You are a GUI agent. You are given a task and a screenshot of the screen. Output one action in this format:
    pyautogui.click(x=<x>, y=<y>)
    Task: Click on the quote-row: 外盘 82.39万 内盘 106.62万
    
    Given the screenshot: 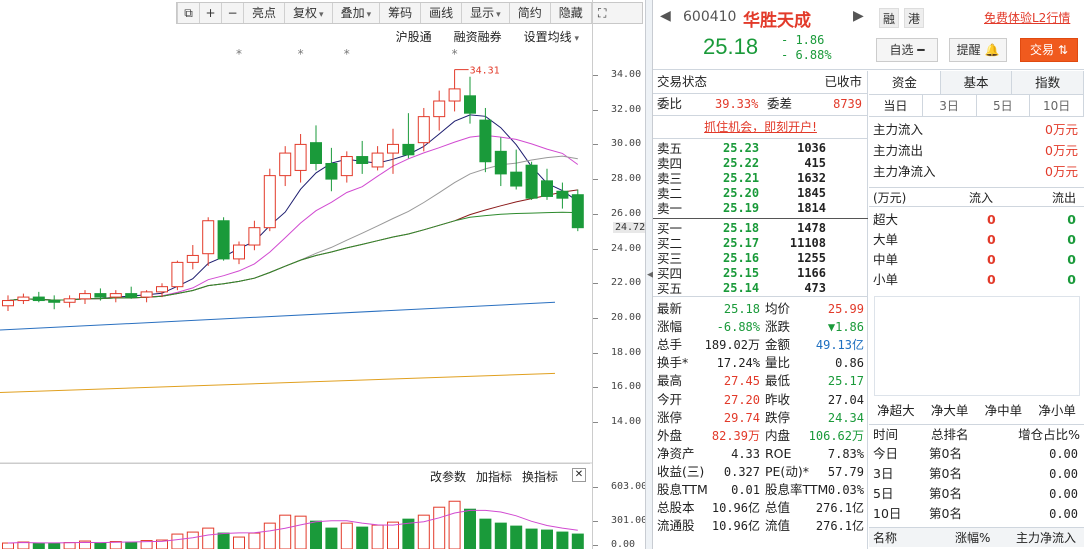 What is the action you would take?
    pyautogui.click(x=760, y=436)
    